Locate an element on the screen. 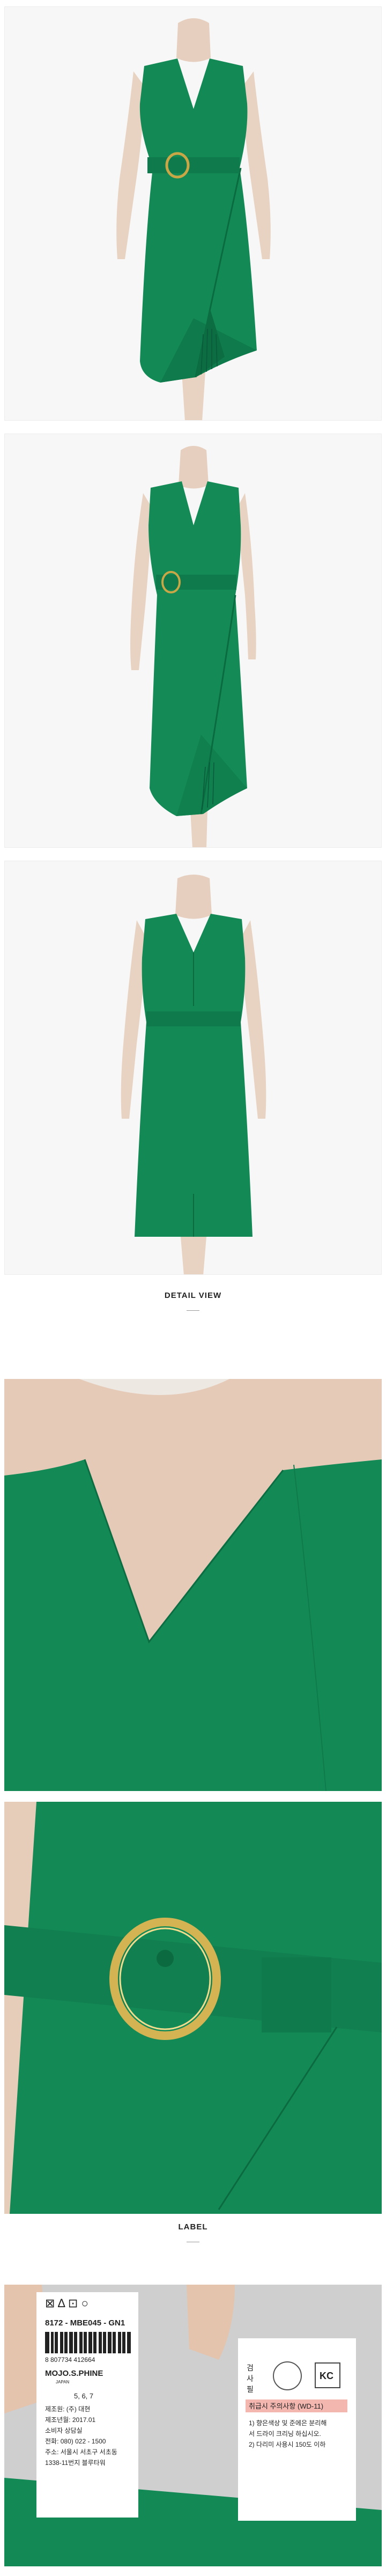 The height and width of the screenshot is (2576, 386). care-tag-sizes: 5, 6, 7 is located at coordinates (83, 2396).